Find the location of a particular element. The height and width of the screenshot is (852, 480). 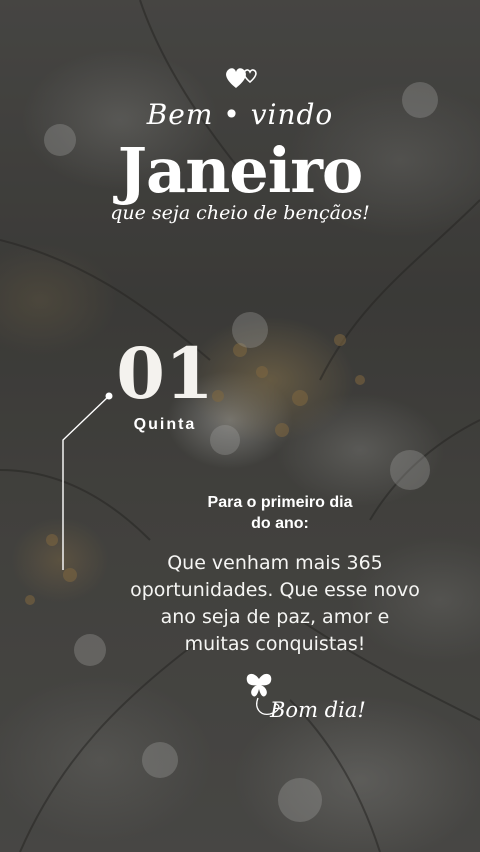

intro-line: Para o primeiro dia is located at coordinates (280, 502).